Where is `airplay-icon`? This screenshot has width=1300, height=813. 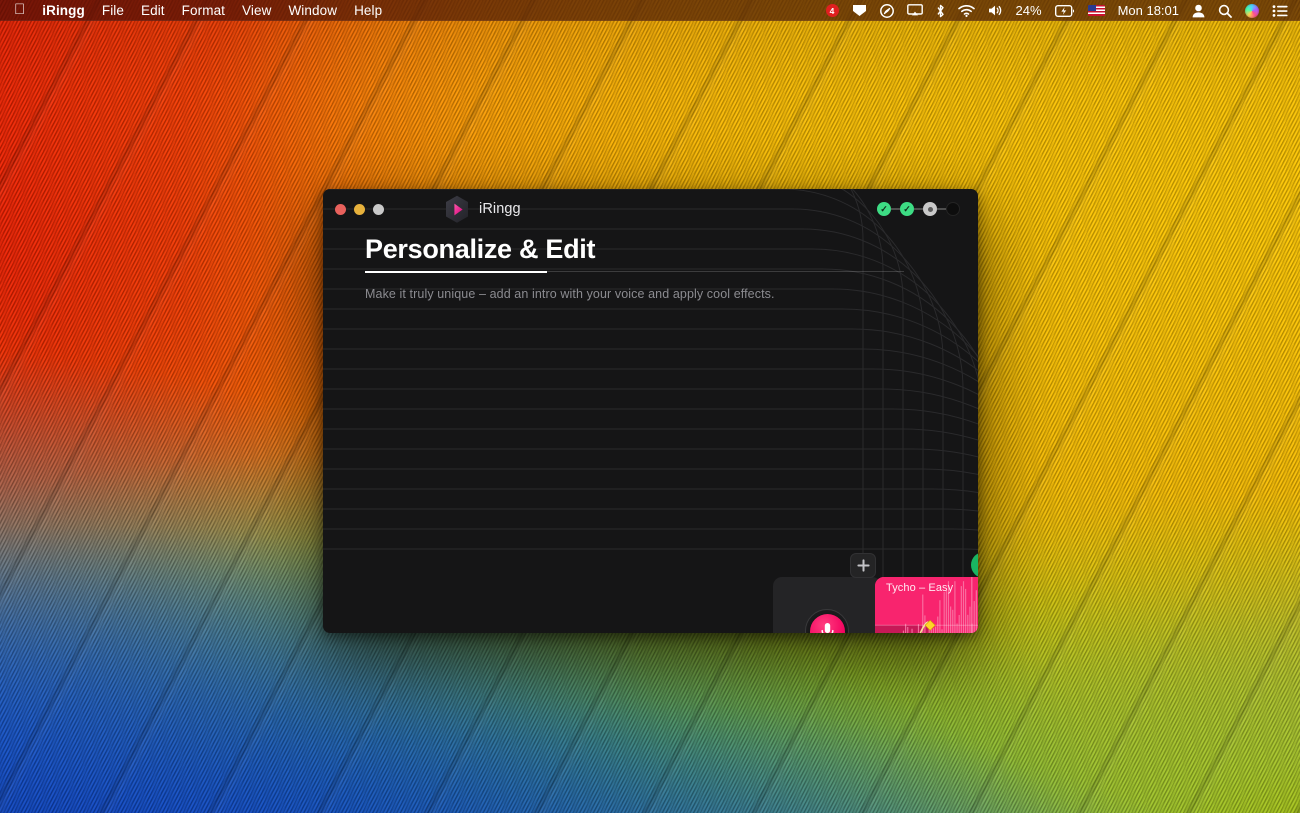 airplay-icon is located at coordinates (914, 10).